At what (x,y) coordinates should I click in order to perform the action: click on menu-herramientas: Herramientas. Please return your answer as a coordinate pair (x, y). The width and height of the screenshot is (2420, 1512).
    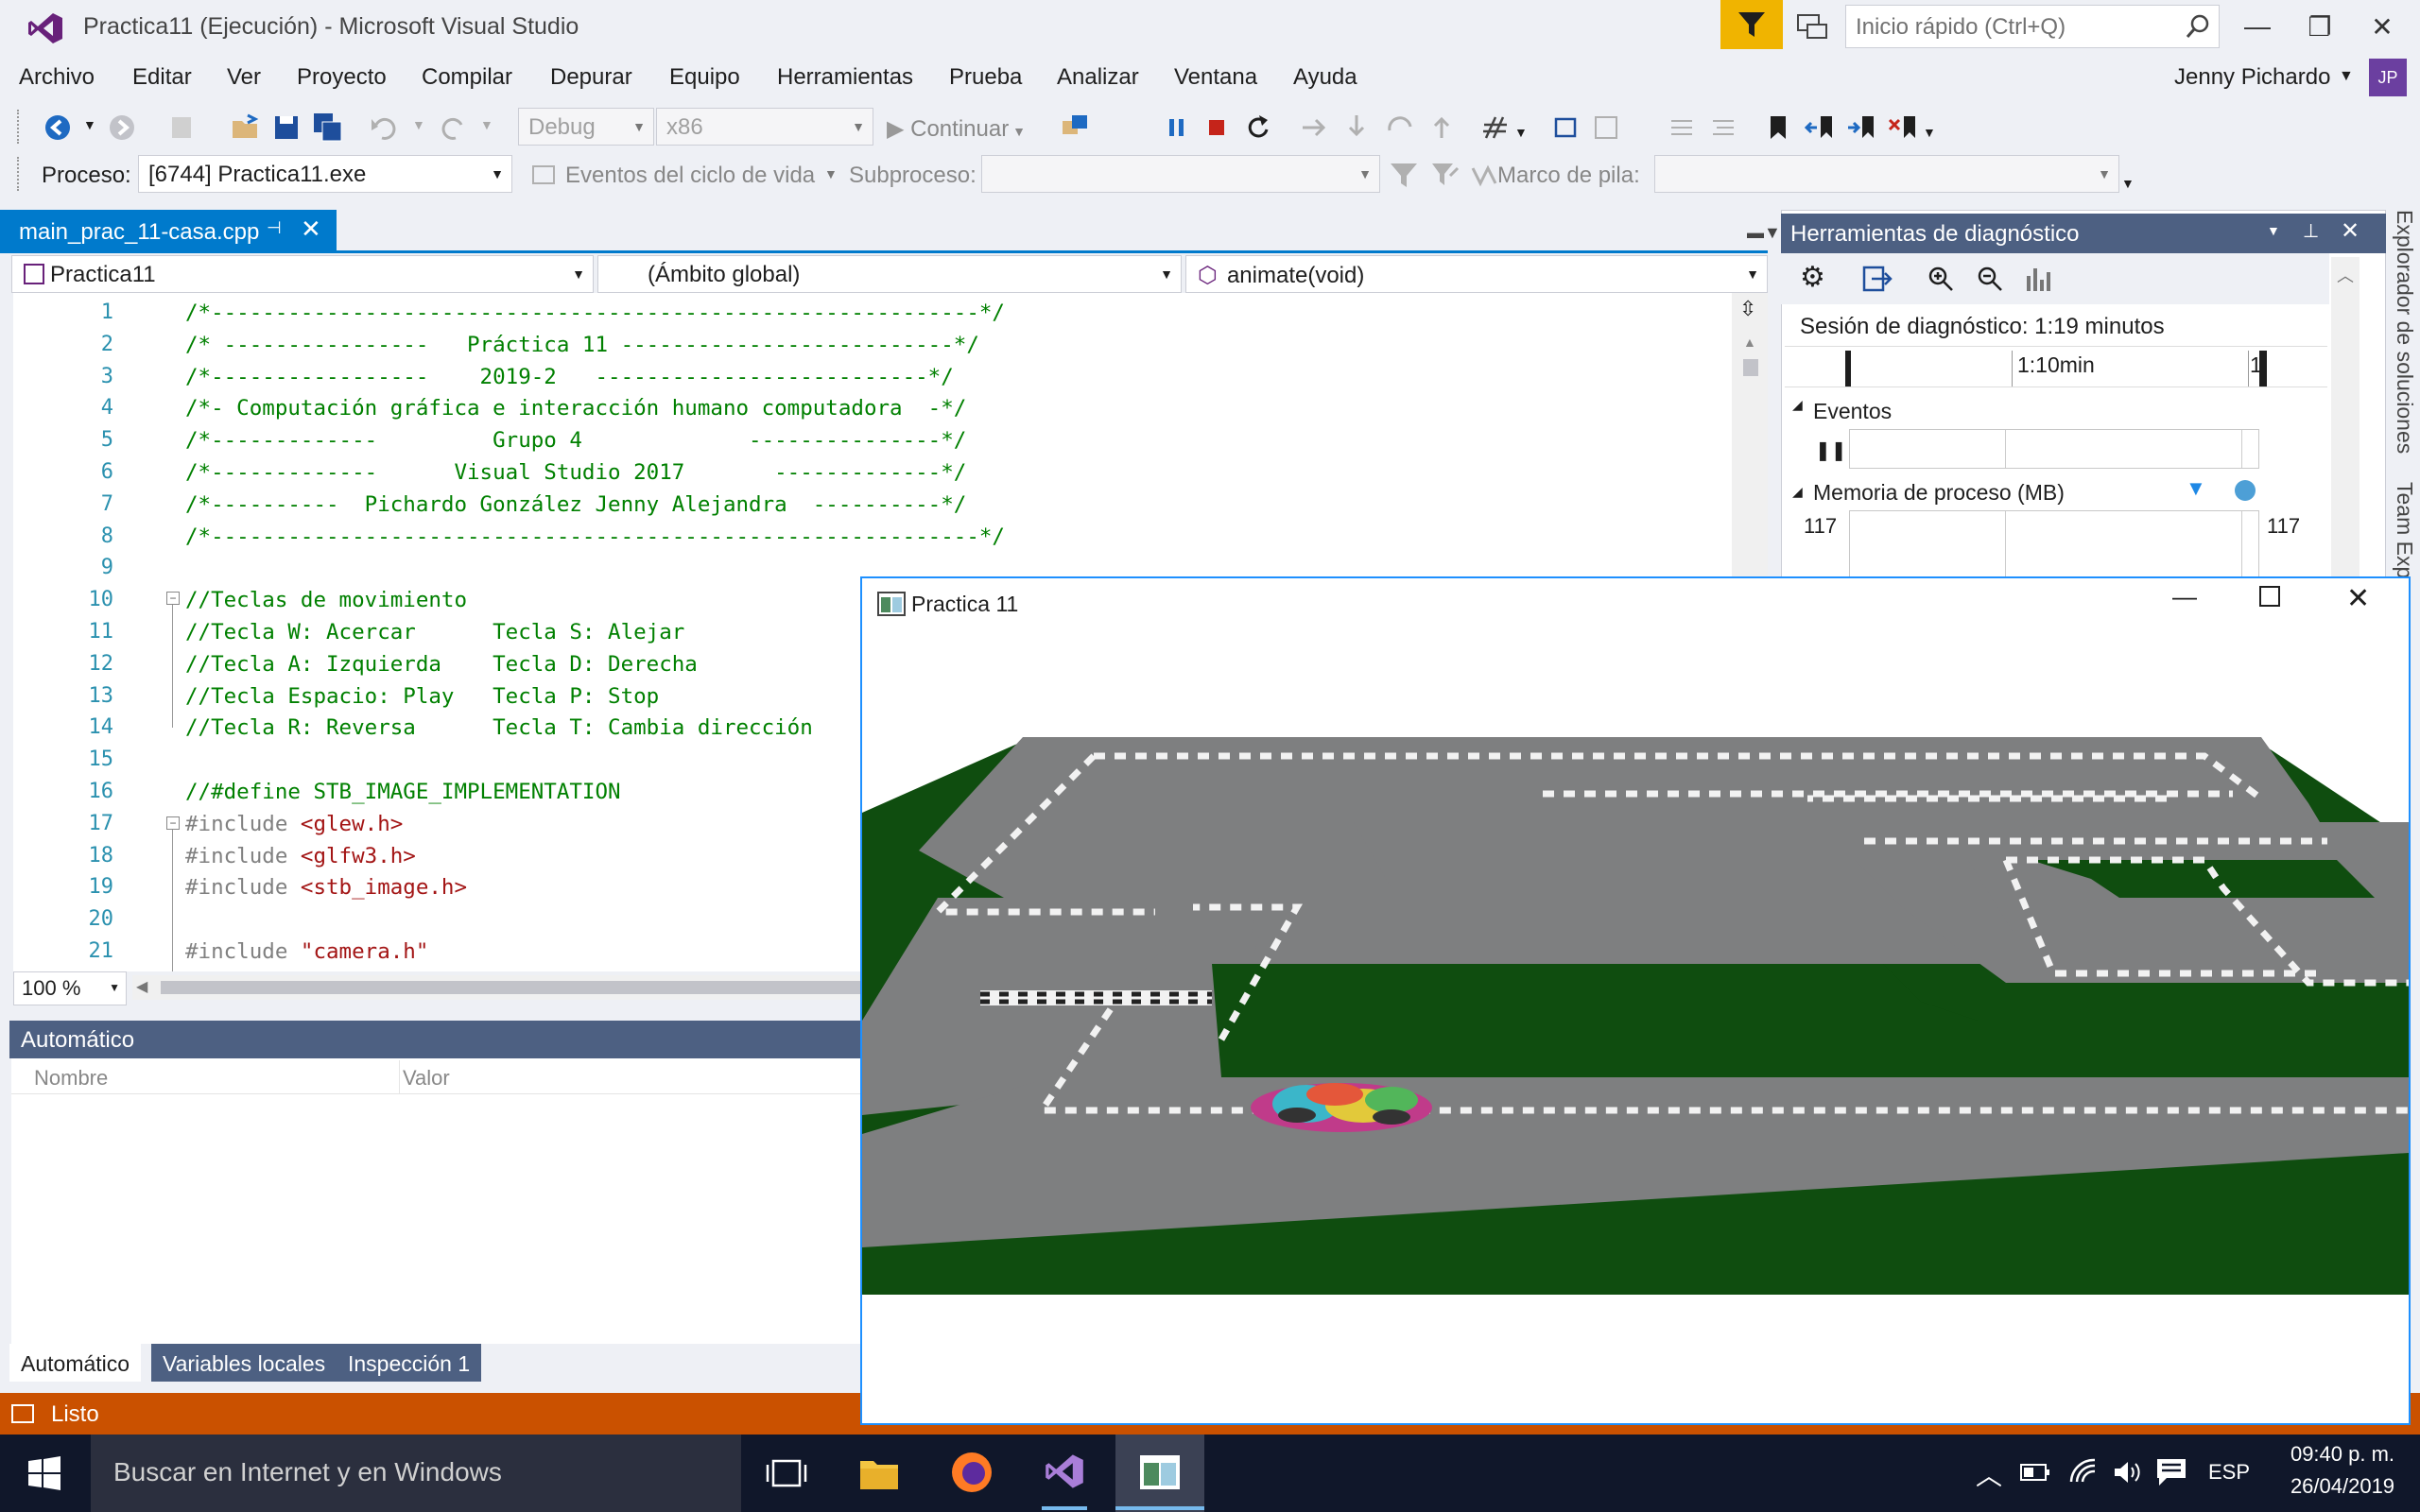
    Looking at the image, I should click on (845, 77).